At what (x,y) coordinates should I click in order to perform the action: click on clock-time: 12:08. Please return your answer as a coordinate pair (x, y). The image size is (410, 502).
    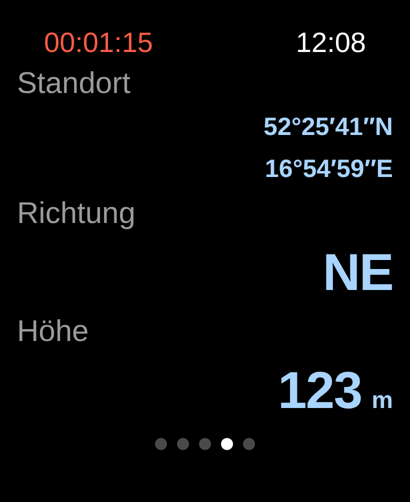
    Looking at the image, I should click on (331, 43).